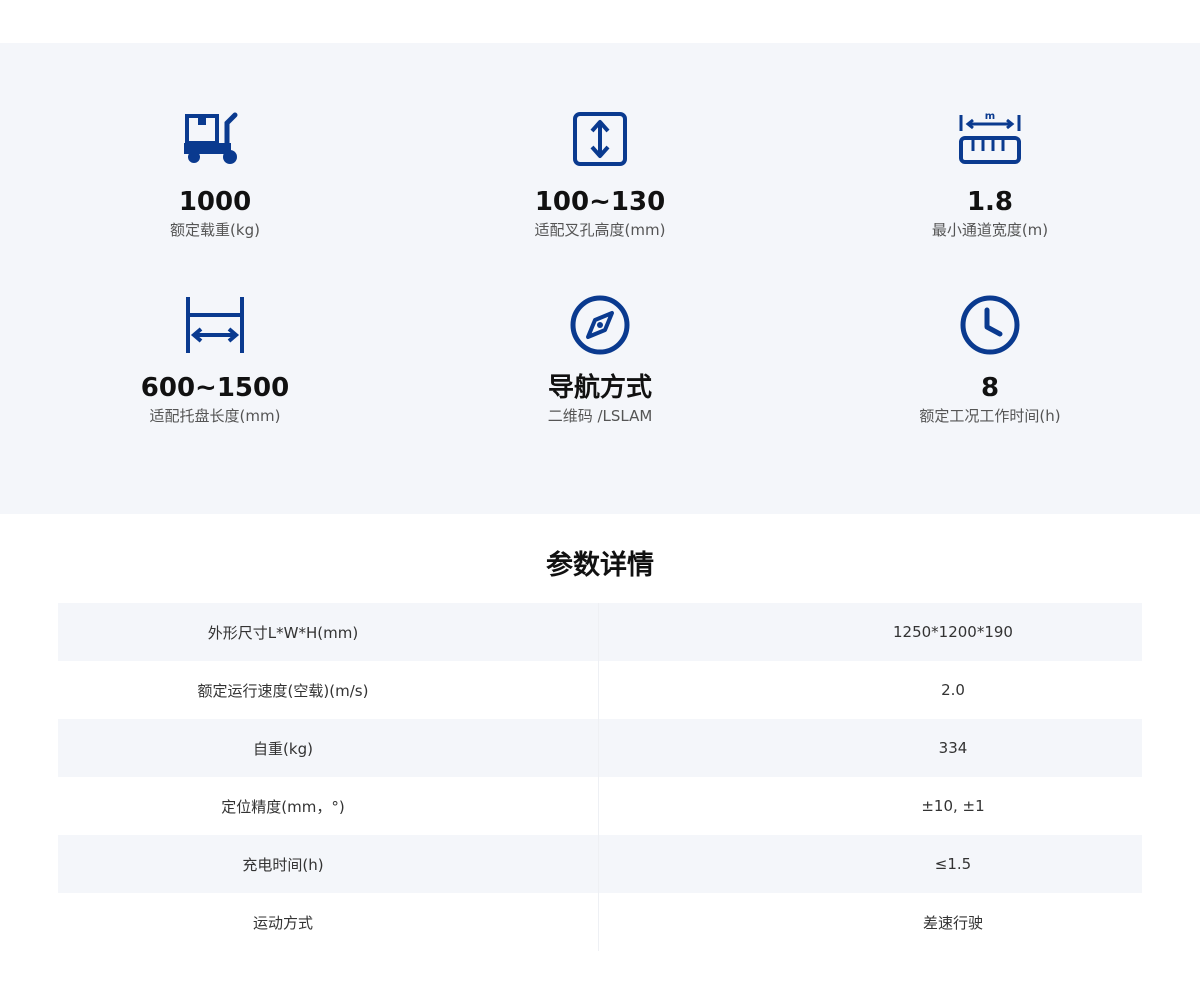 The image size is (1200, 996). What do you see at coordinates (990, 202) in the screenshot?
I see `feature-value: 1.8` at bounding box center [990, 202].